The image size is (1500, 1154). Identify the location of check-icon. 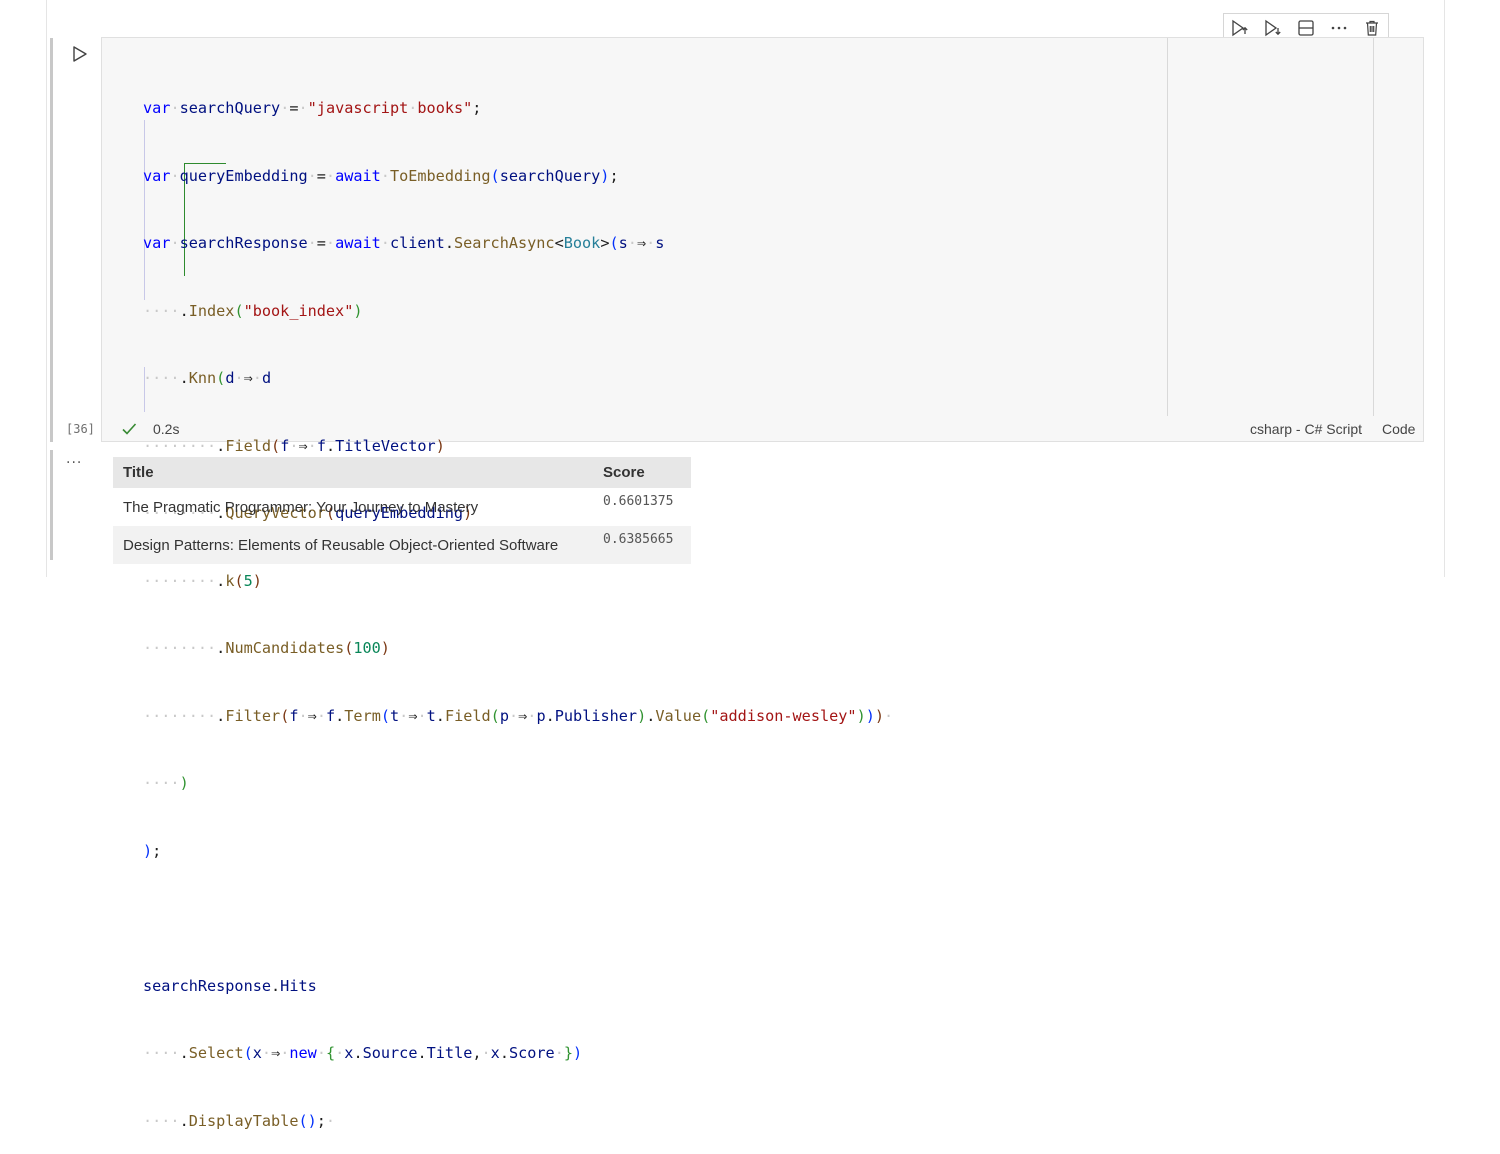
(129, 429).